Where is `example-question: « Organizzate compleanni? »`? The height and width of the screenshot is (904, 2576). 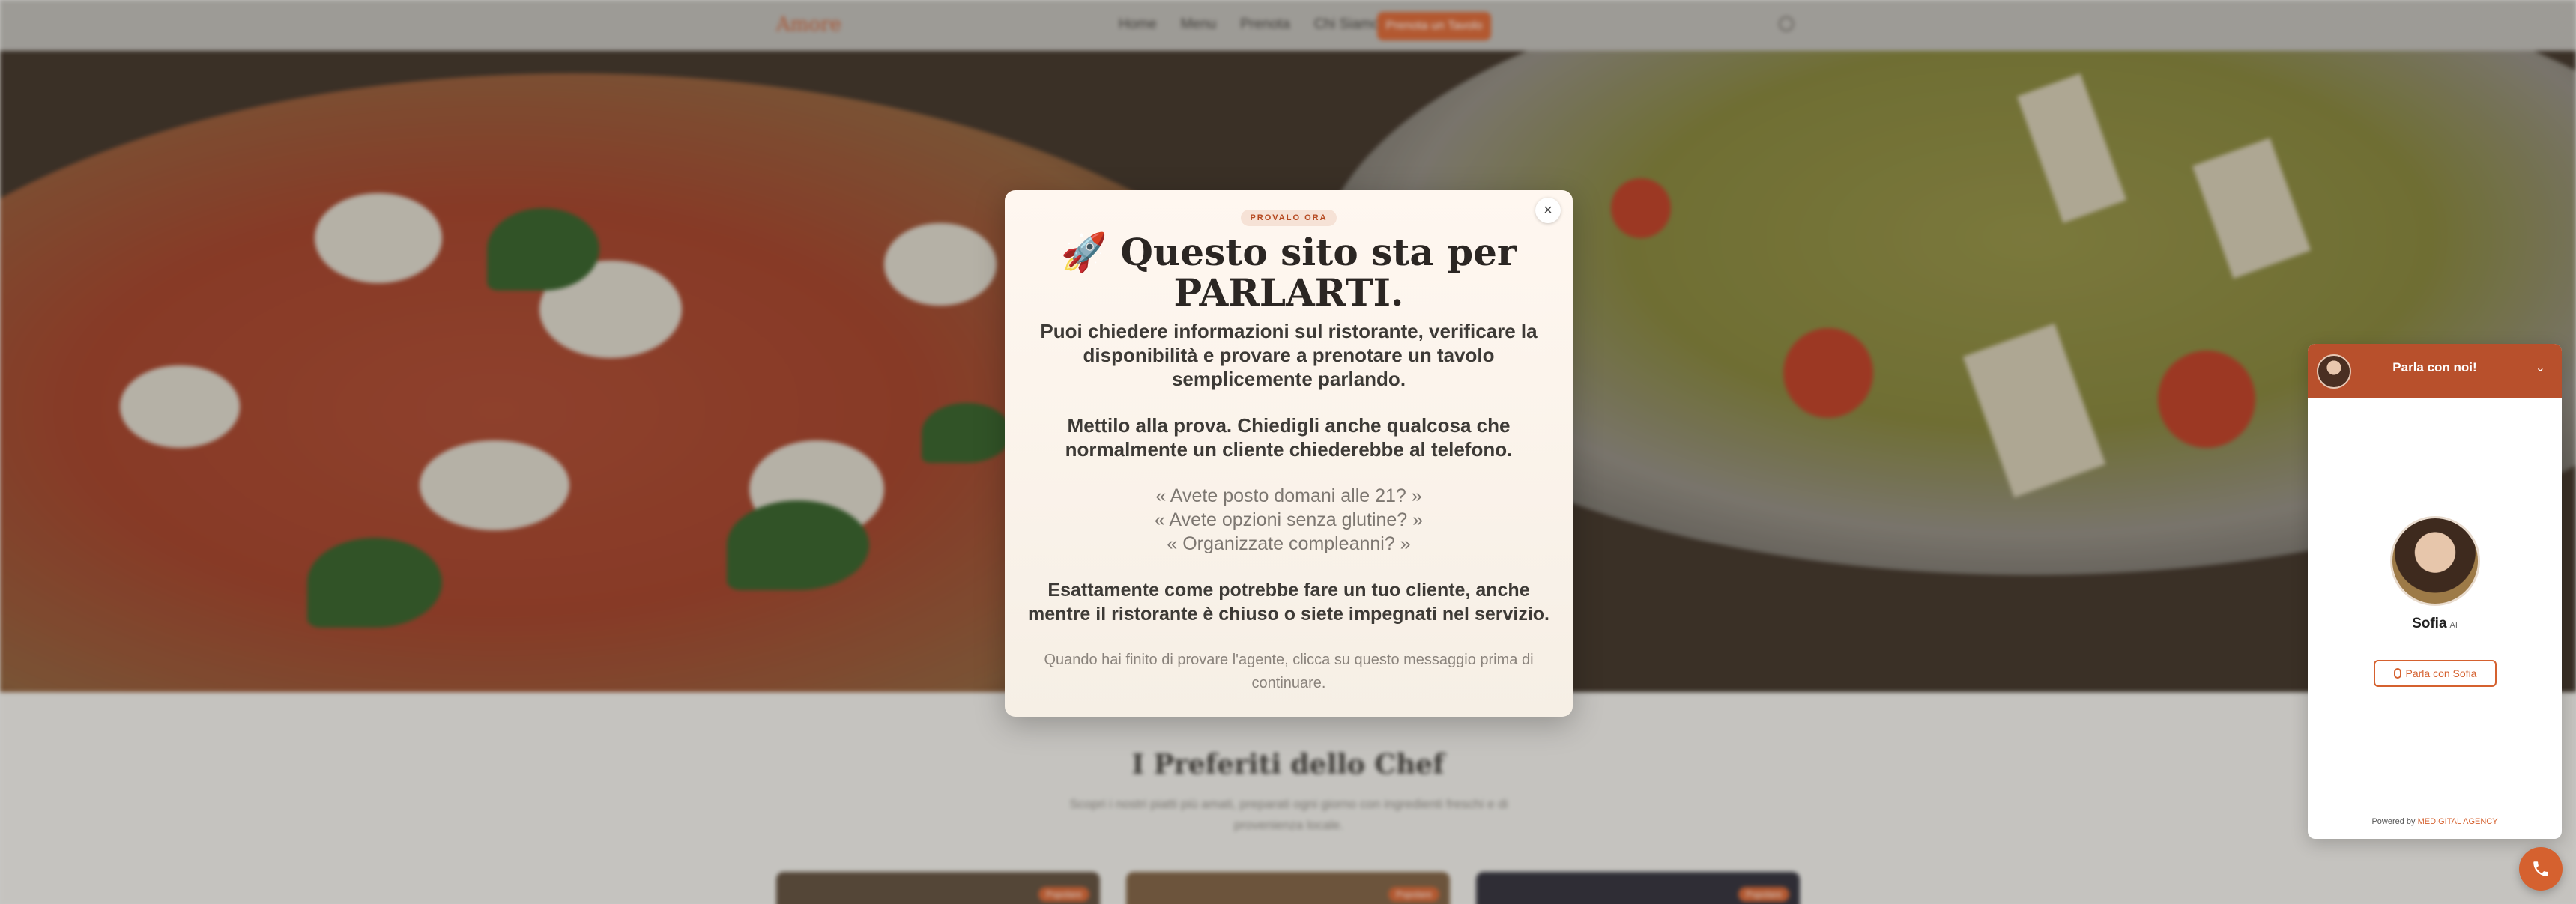
example-question: « Organizzate compleanni? » is located at coordinates (1289, 543).